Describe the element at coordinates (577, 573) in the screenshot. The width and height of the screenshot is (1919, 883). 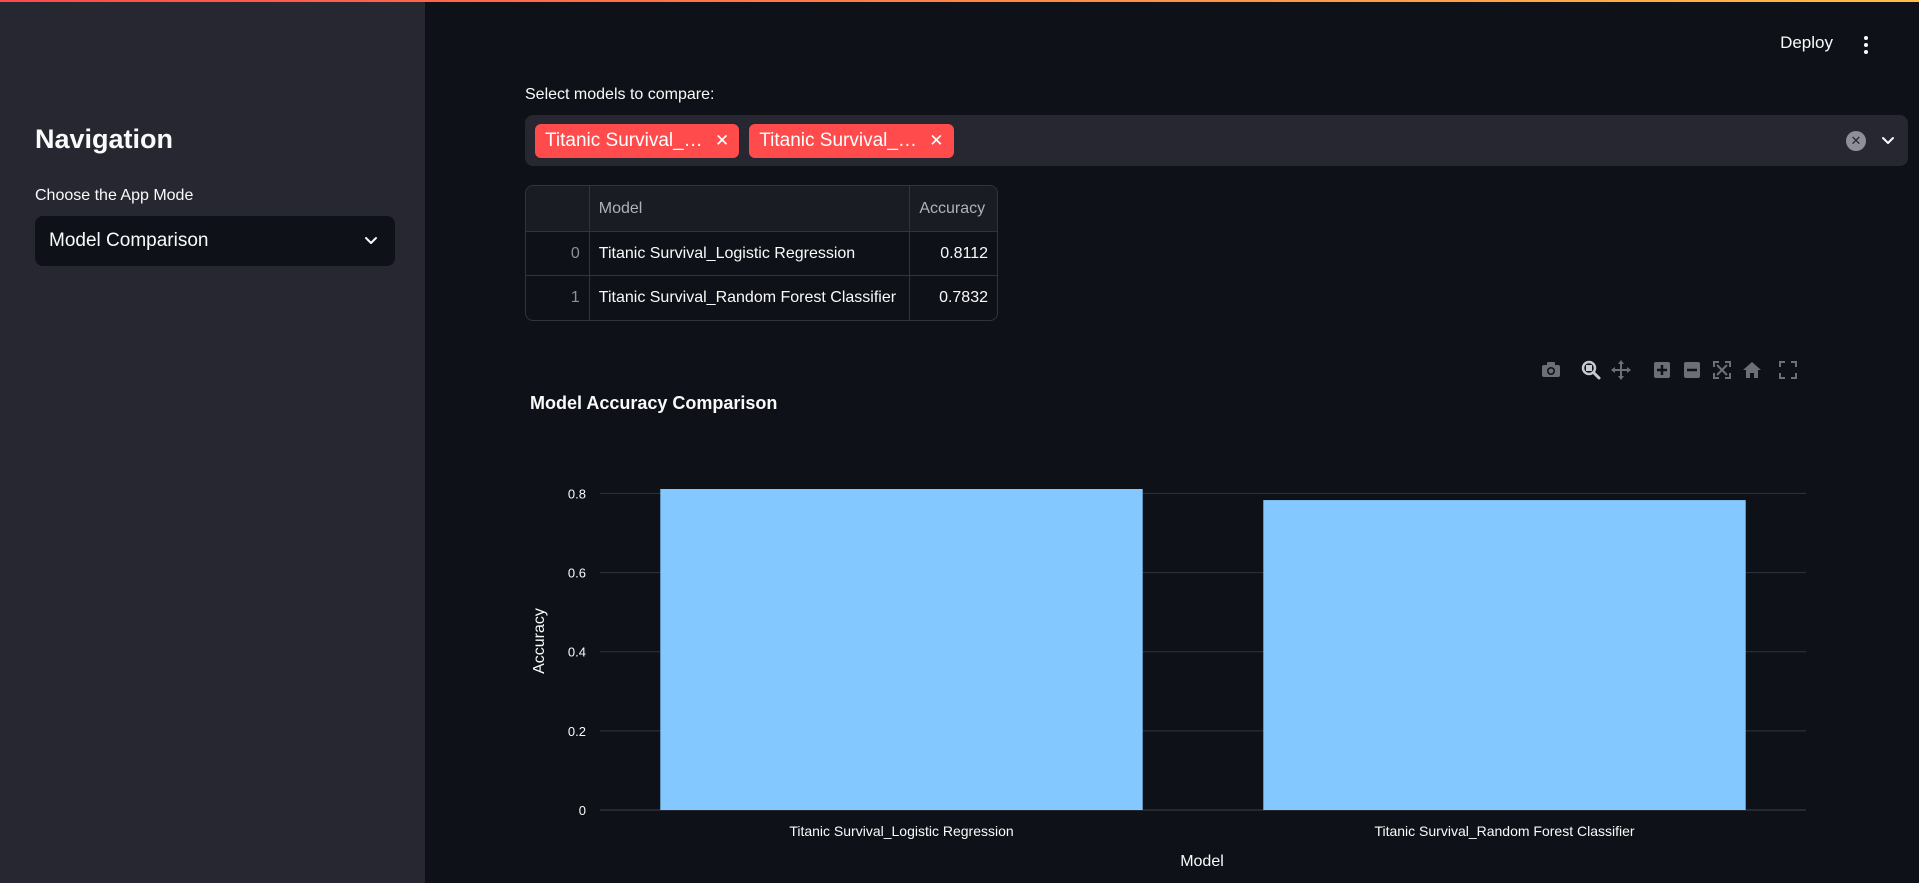
I see `y-tick-label: 0.6` at that location.